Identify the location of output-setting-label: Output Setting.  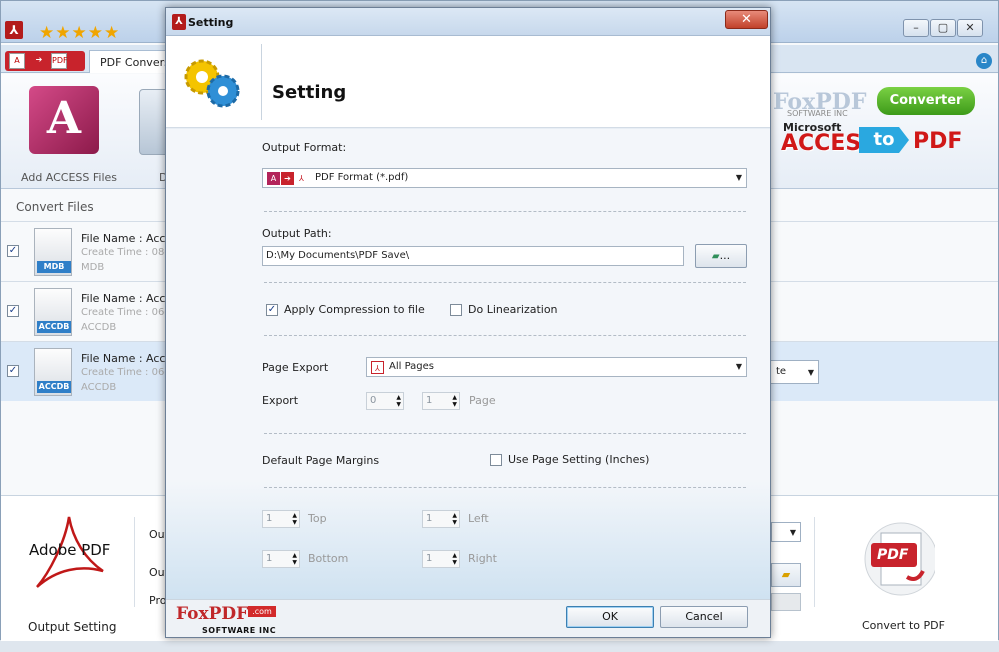
(72, 627).